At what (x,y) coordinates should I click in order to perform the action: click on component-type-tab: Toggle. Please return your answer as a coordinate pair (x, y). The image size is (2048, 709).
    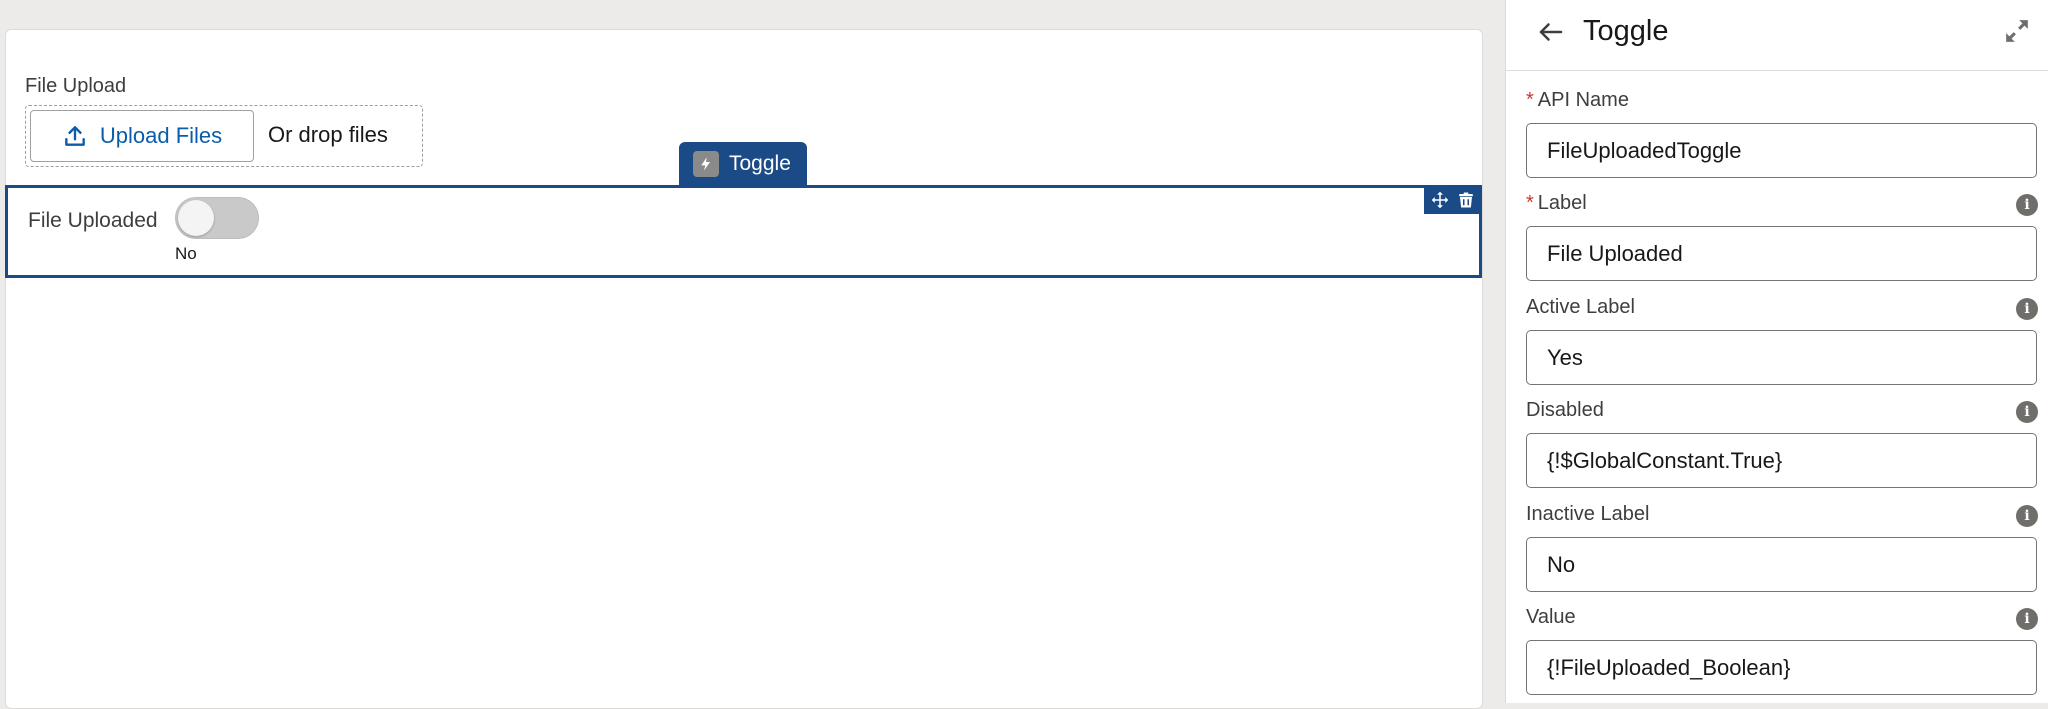
    Looking at the image, I should click on (743, 164).